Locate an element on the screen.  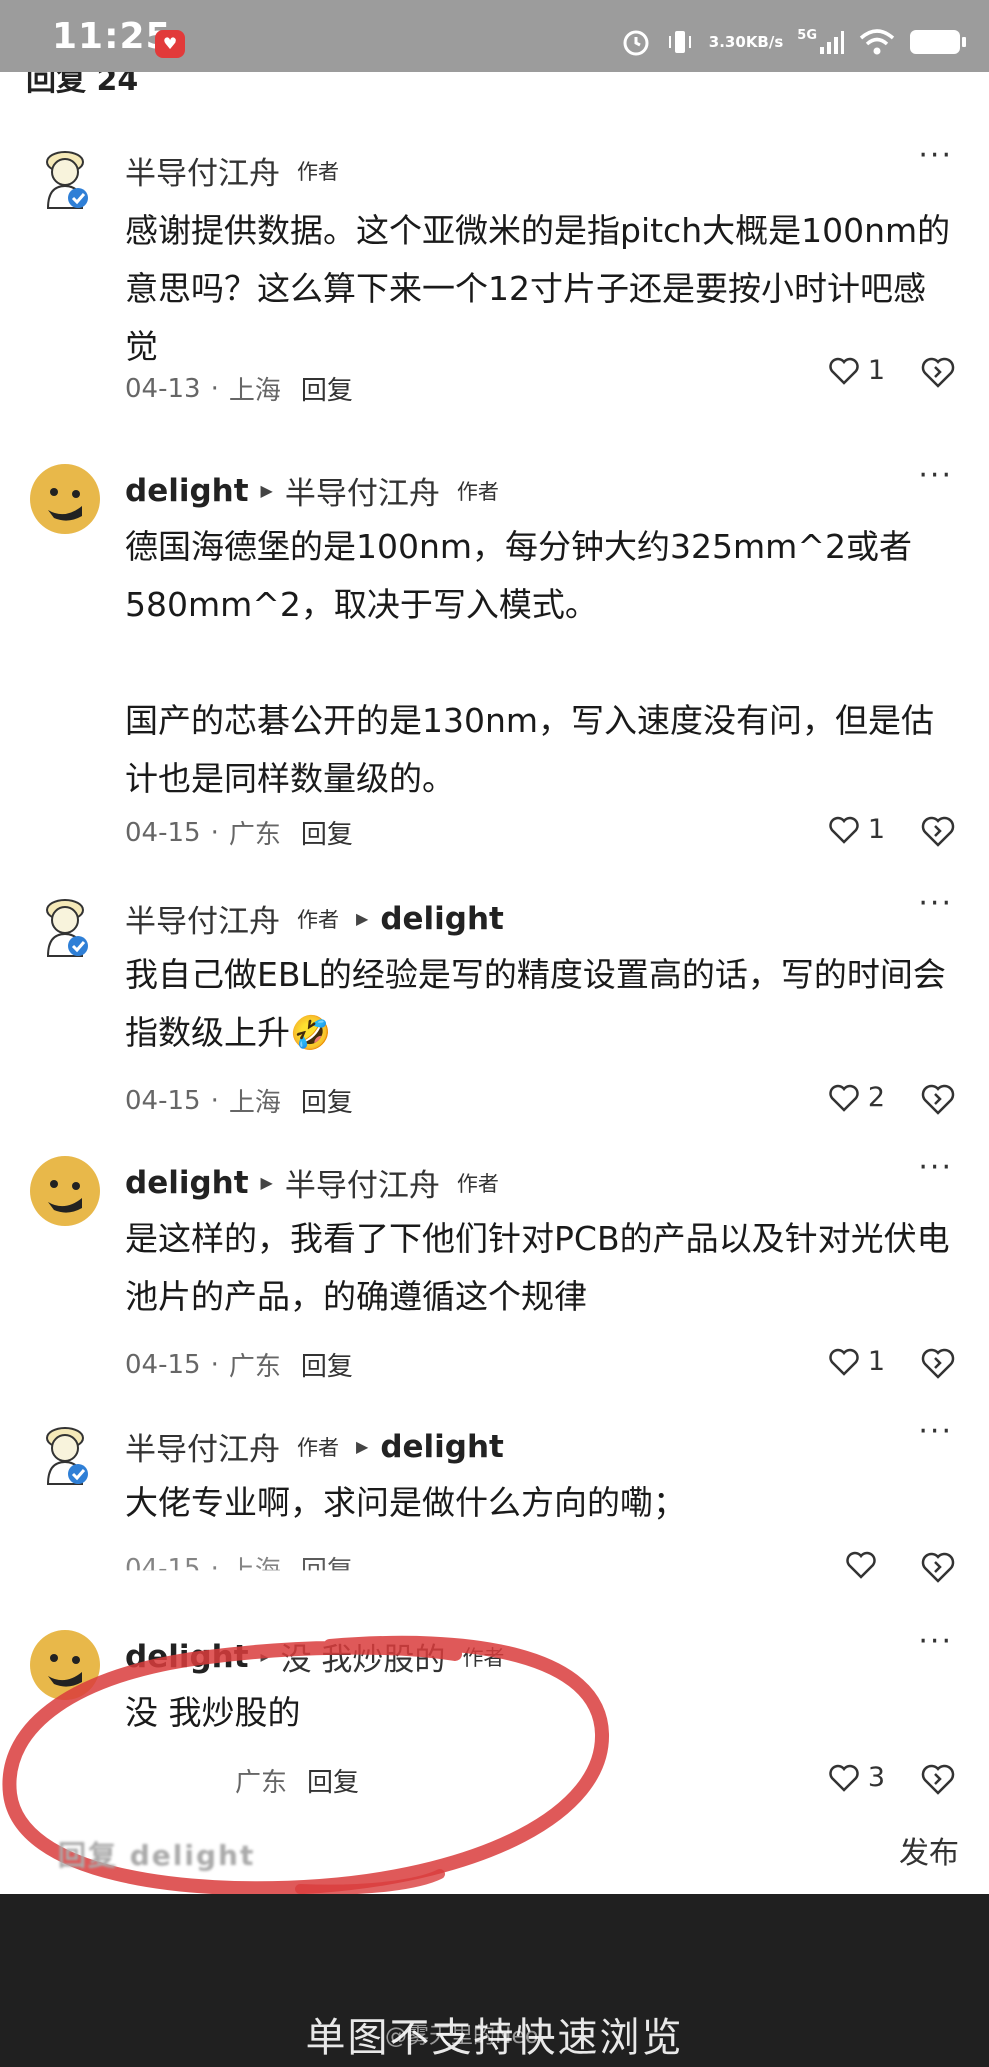
comment-body: 是这样的，我看了下他们针对PCB的产品以及针对光伏电池片的产品，的确遵循这个规律 is located at coordinates (540, 1268).